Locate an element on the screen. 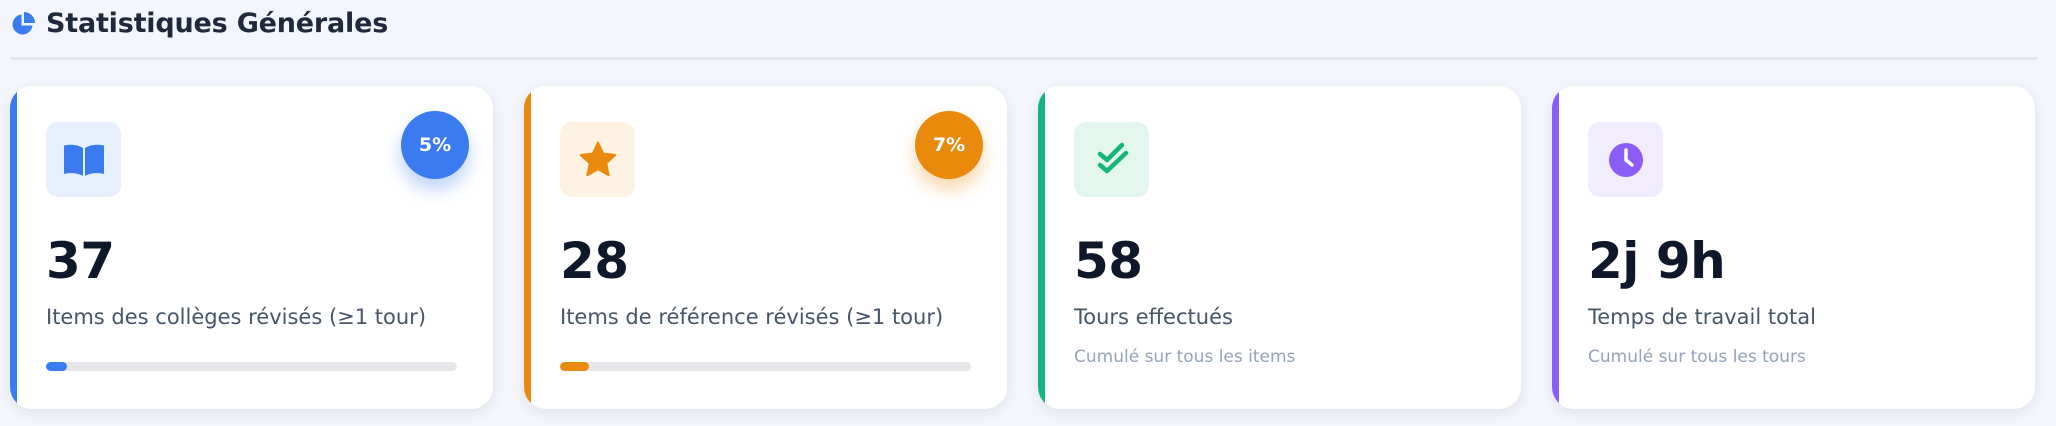 Image resolution: width=2056 pixels, height=426 pixels. star-icon is located at coordinates (597, 158).